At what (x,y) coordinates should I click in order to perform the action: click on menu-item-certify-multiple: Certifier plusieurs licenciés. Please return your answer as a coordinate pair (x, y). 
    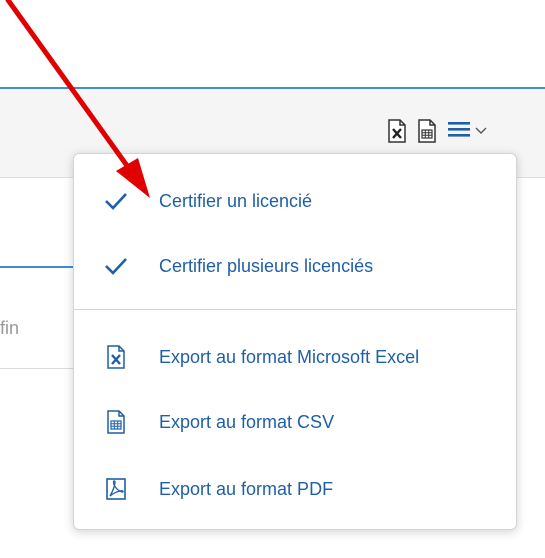
    Looking at the image, I should click on (295, 266).